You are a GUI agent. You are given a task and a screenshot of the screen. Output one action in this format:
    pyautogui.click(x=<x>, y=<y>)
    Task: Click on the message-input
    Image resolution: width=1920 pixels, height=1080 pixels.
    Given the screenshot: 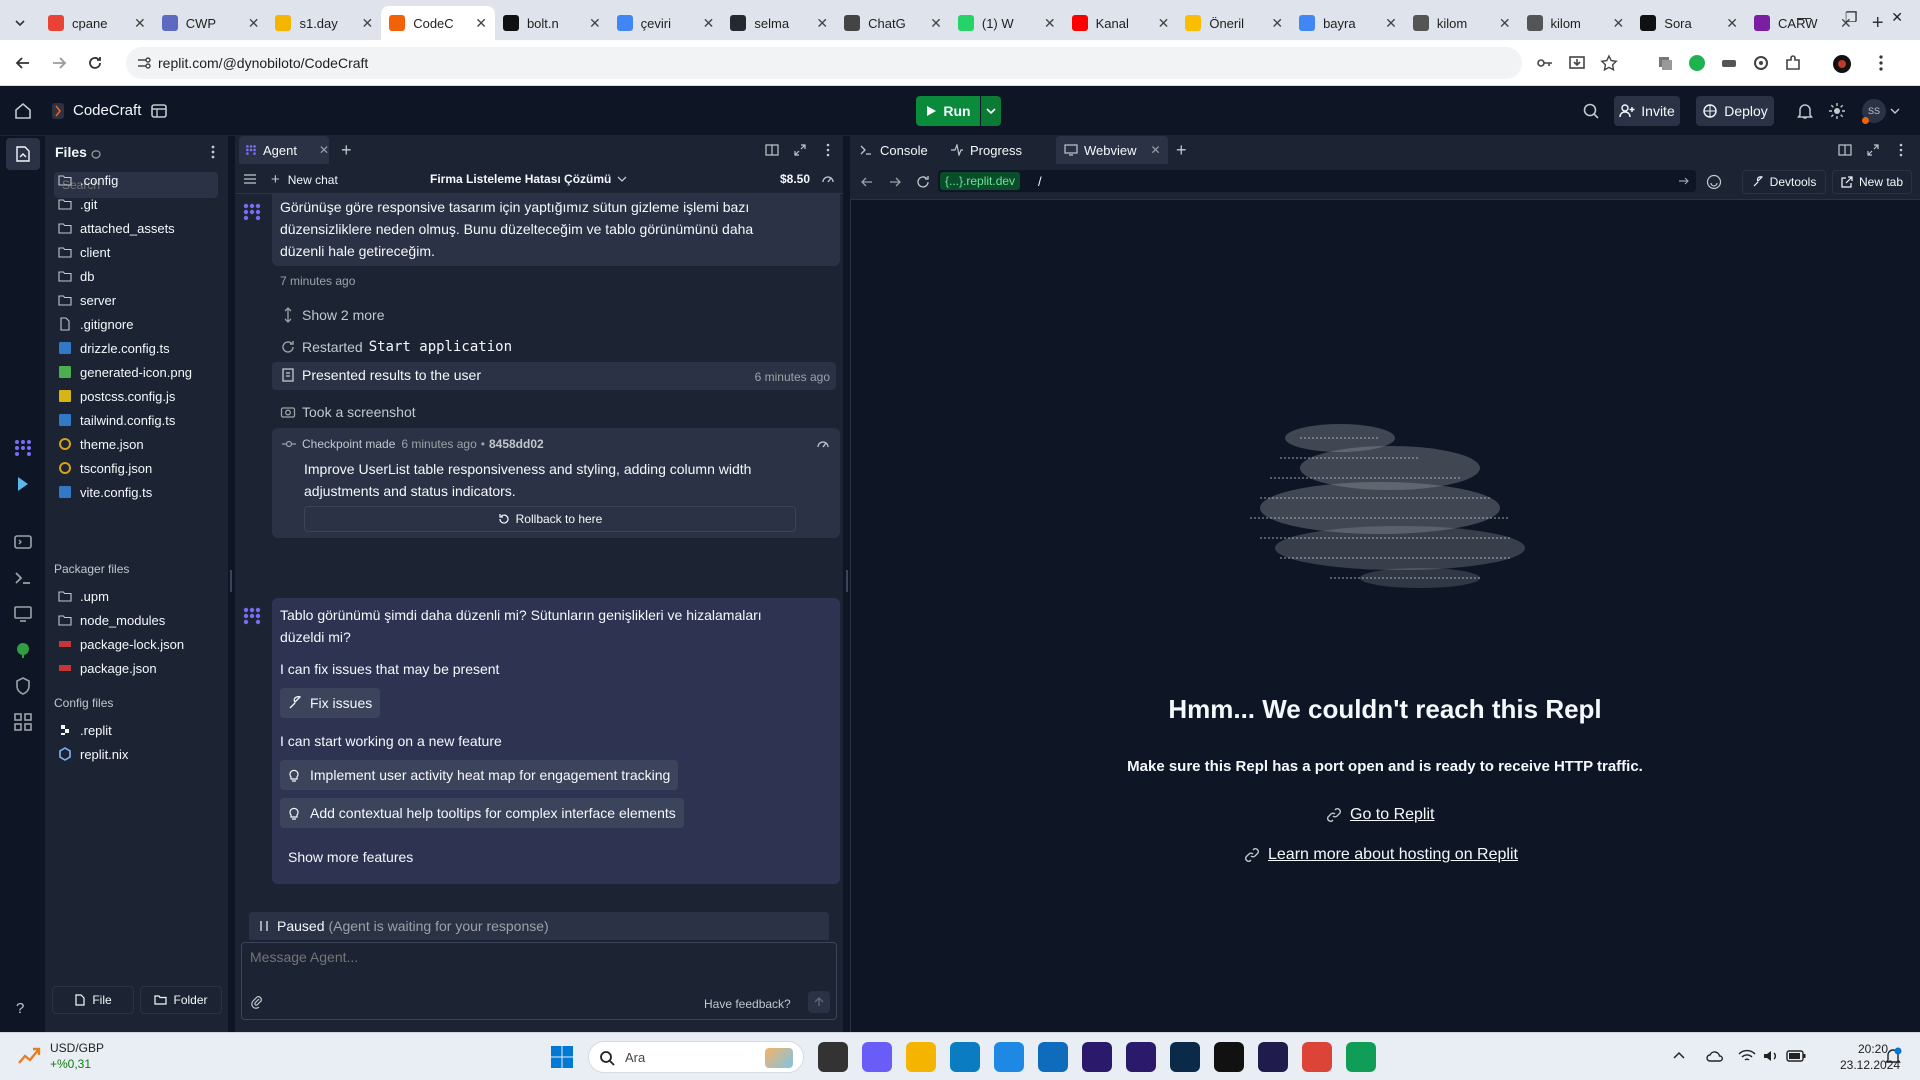 What is the action you would take?
    pyautogui.click(x=535, y=963)
    